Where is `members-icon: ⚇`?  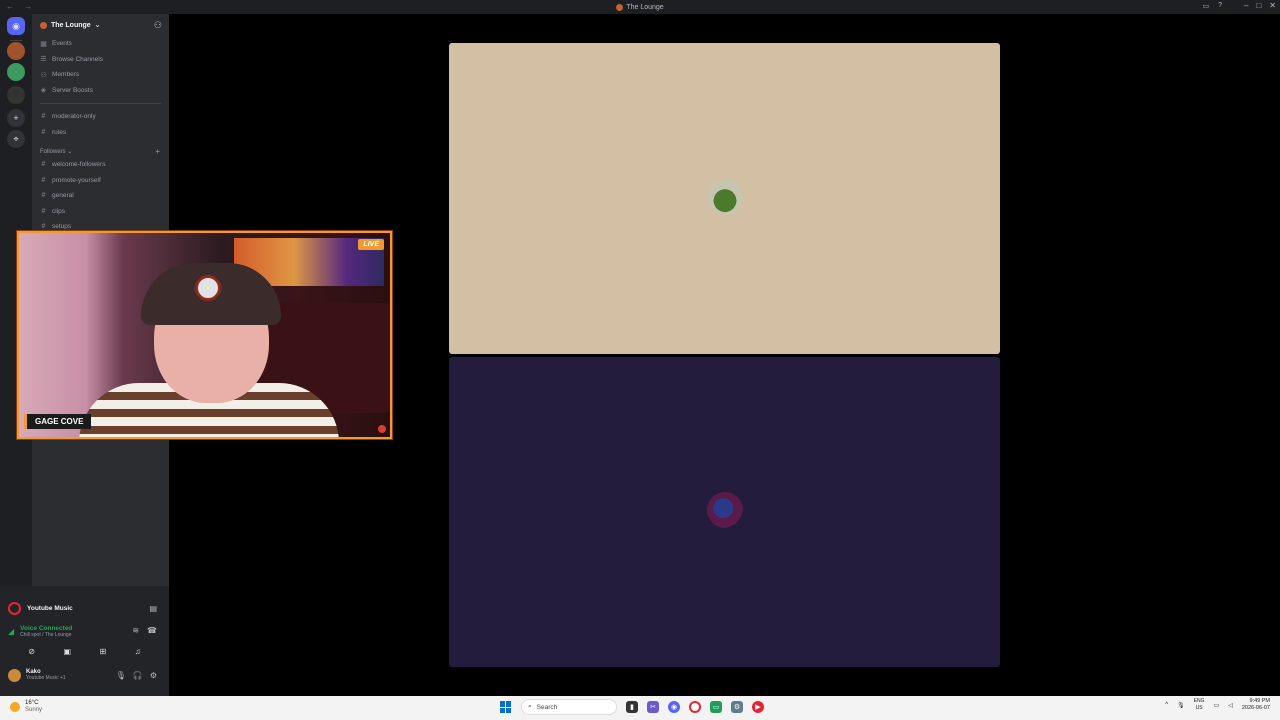
members-icon: ⚇ is located at coordinates (43, 75).